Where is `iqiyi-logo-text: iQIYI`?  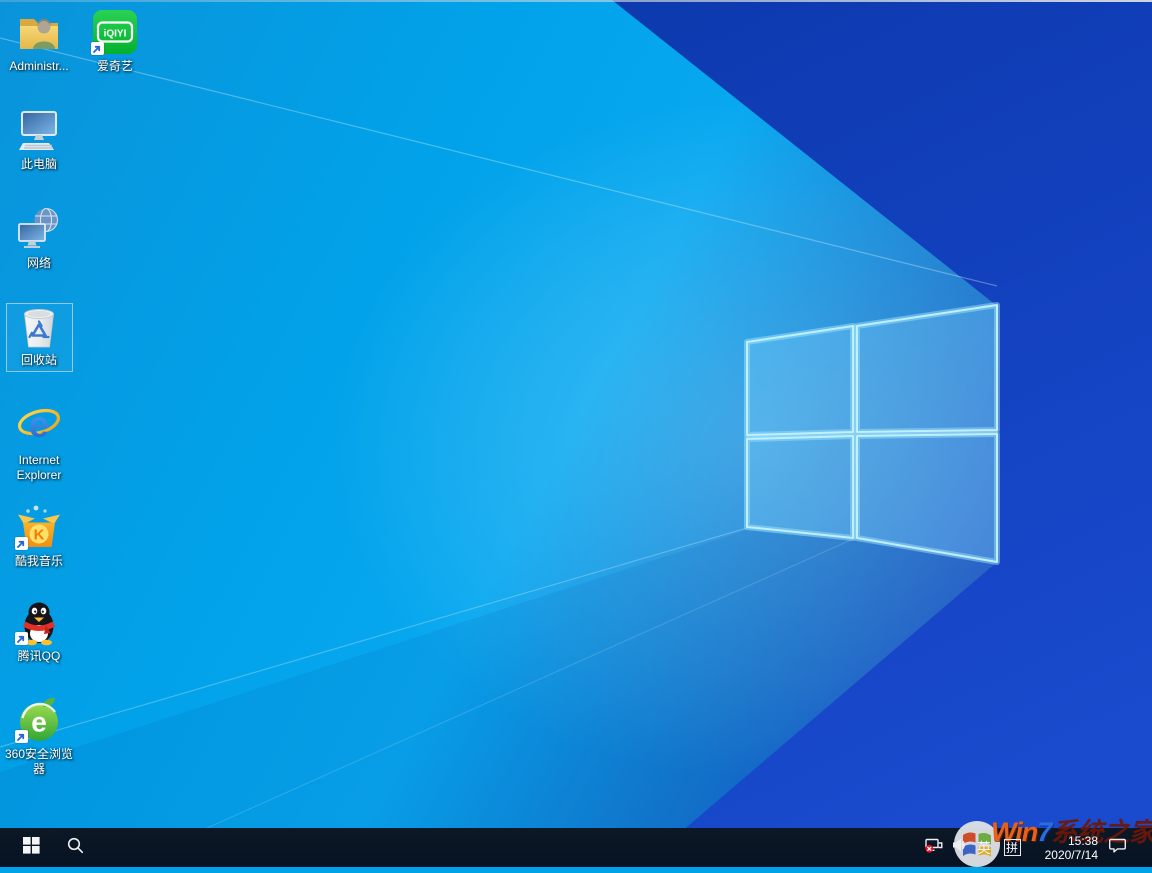 iqiyi-logo-text: iQIYI is located at coordinates (115, 34).